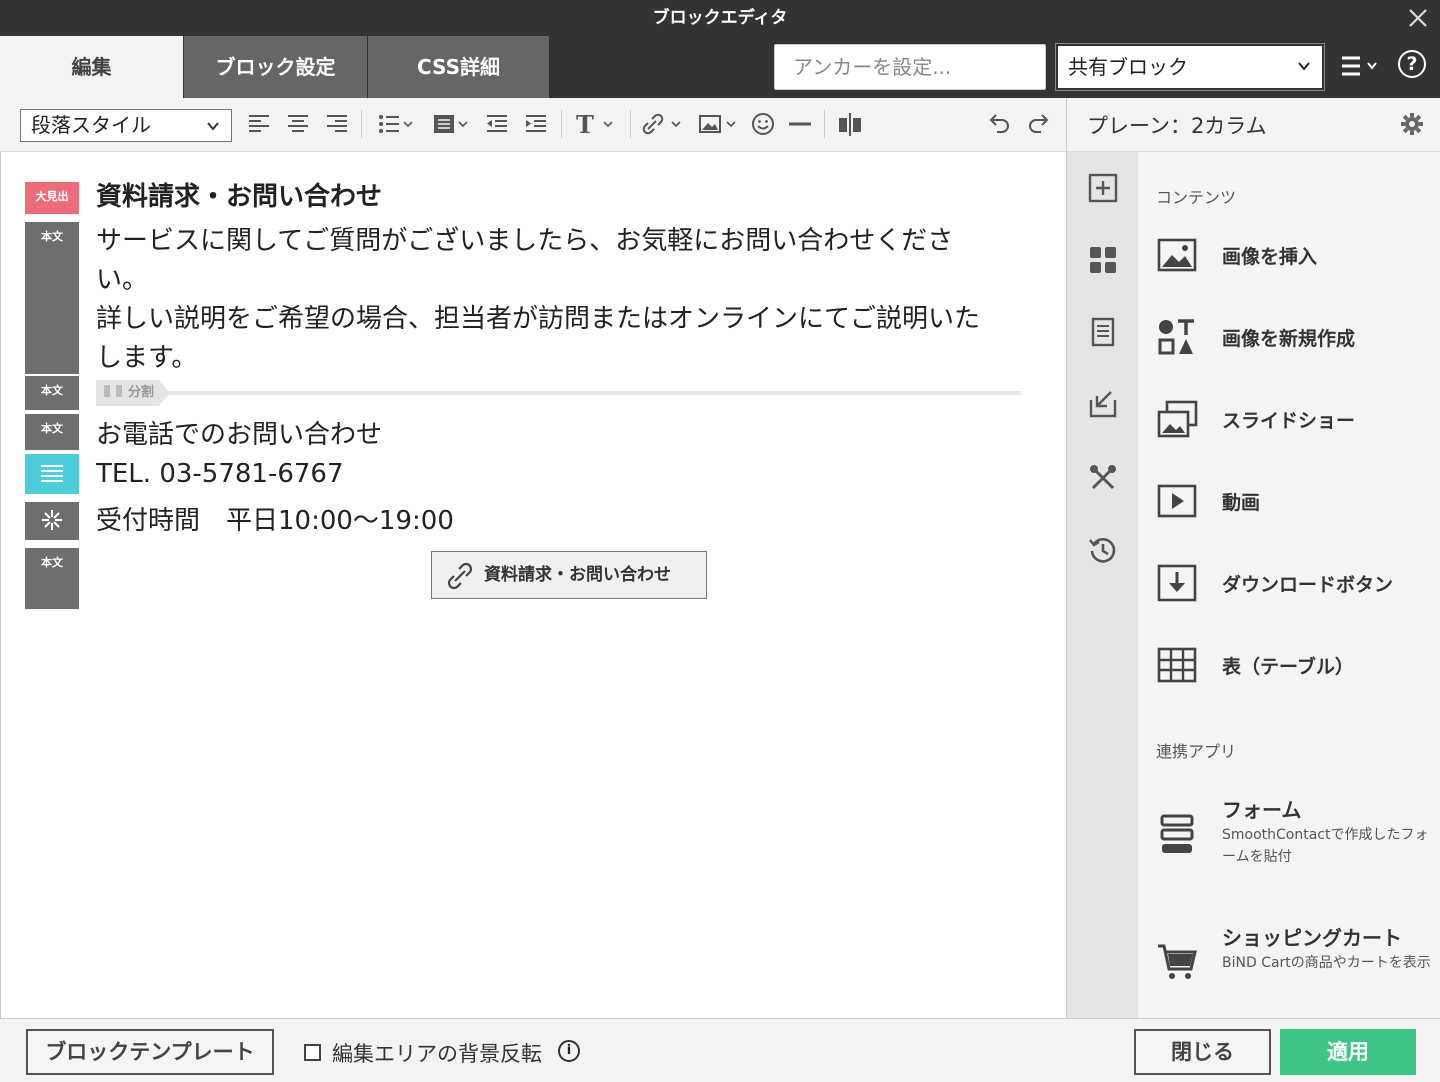  What do you see at coordinates (91, 67) in the screenshot?
I see `tab-edit: 編集` at bounding box center [91, 67].